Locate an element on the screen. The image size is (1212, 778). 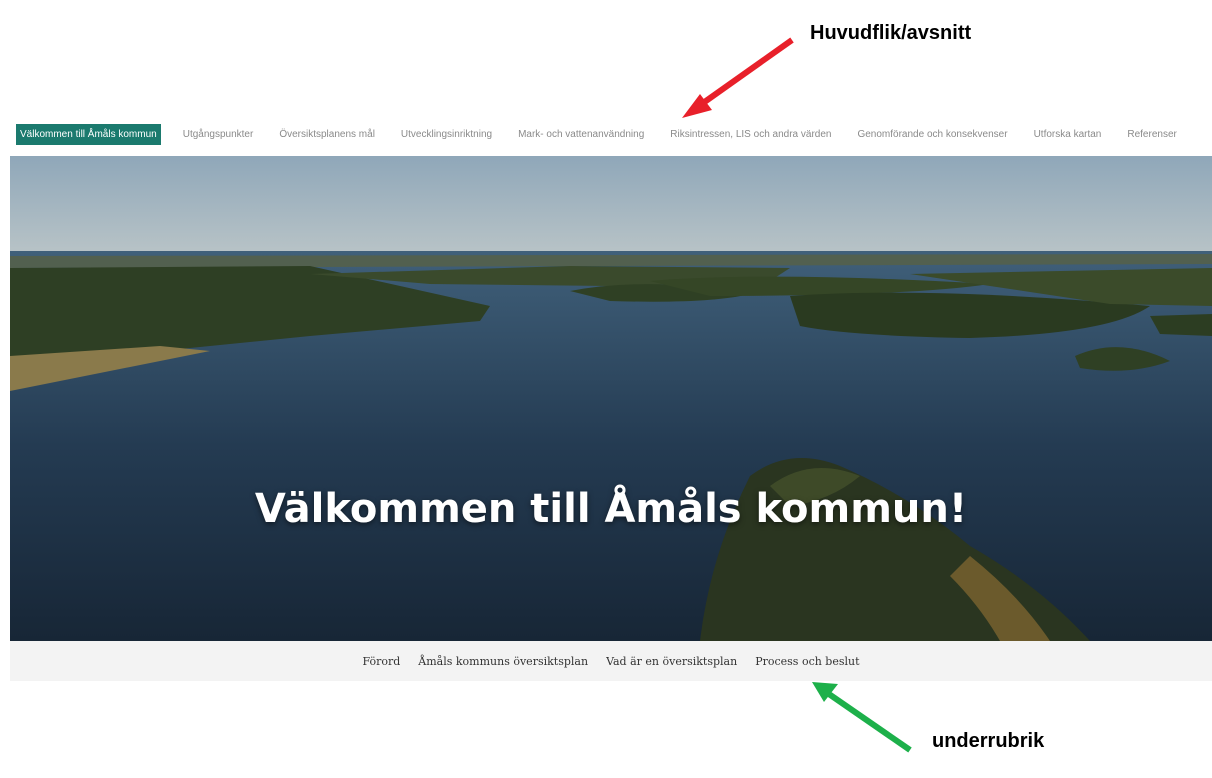
tab-utvecklingsinriktning: Utvecklingsinriktning is located at coordinates (446, 134).